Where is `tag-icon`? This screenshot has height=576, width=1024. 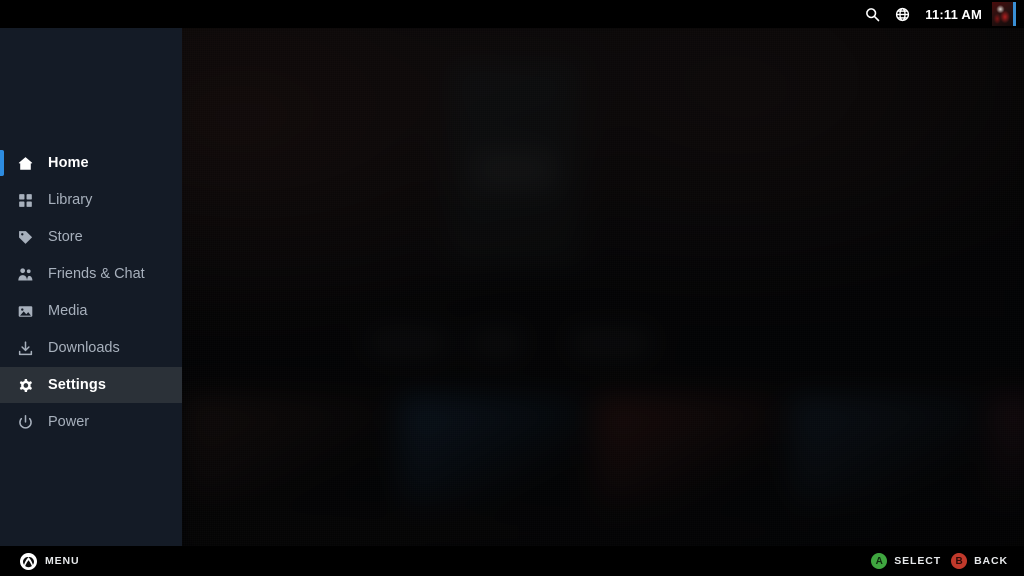
tag-icon is located at coordinates (25, 237).